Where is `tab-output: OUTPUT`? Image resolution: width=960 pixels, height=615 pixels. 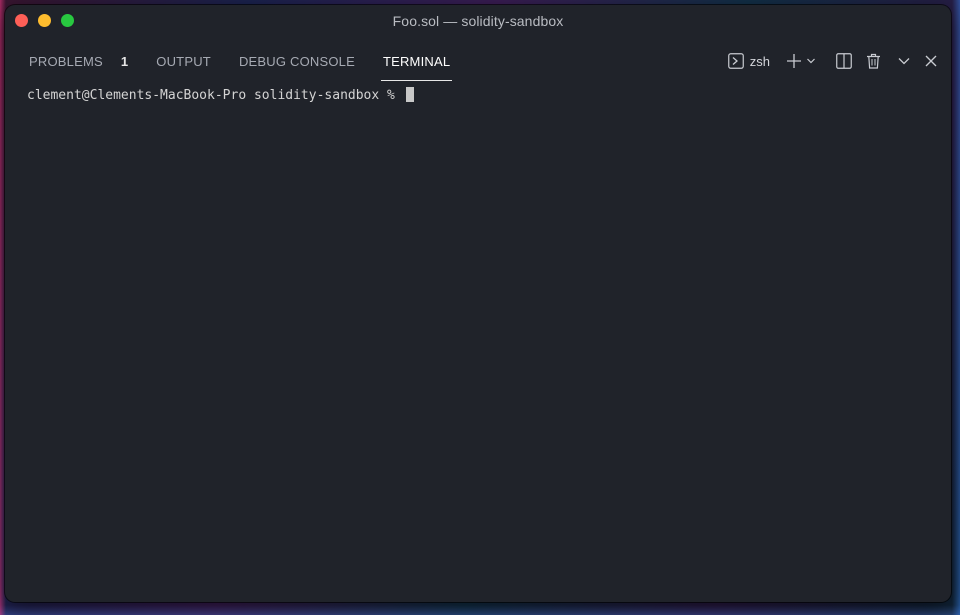 tab-output: OUTPUT is located at coordinates (183, 61).